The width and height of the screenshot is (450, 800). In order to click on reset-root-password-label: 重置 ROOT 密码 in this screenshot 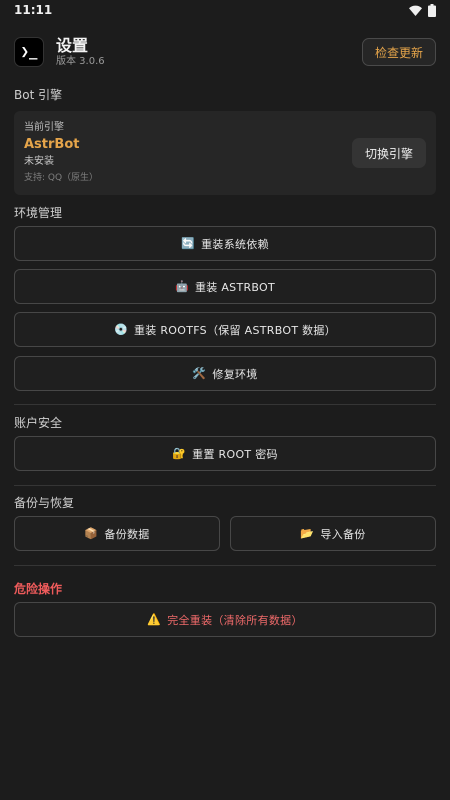, I will do `click(235, 454)`.